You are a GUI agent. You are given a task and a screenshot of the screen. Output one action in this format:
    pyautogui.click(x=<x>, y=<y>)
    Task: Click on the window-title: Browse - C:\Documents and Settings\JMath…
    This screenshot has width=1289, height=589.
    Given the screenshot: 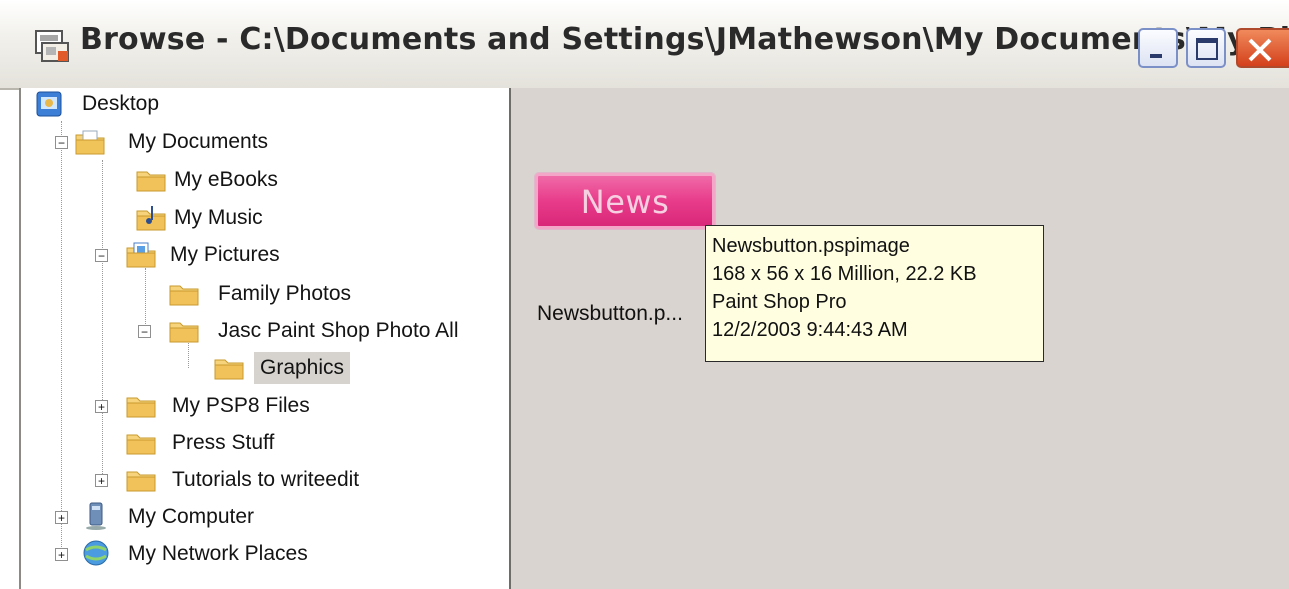 What is the action you would take?
    pyautogui.click(x=684, y=39)
    